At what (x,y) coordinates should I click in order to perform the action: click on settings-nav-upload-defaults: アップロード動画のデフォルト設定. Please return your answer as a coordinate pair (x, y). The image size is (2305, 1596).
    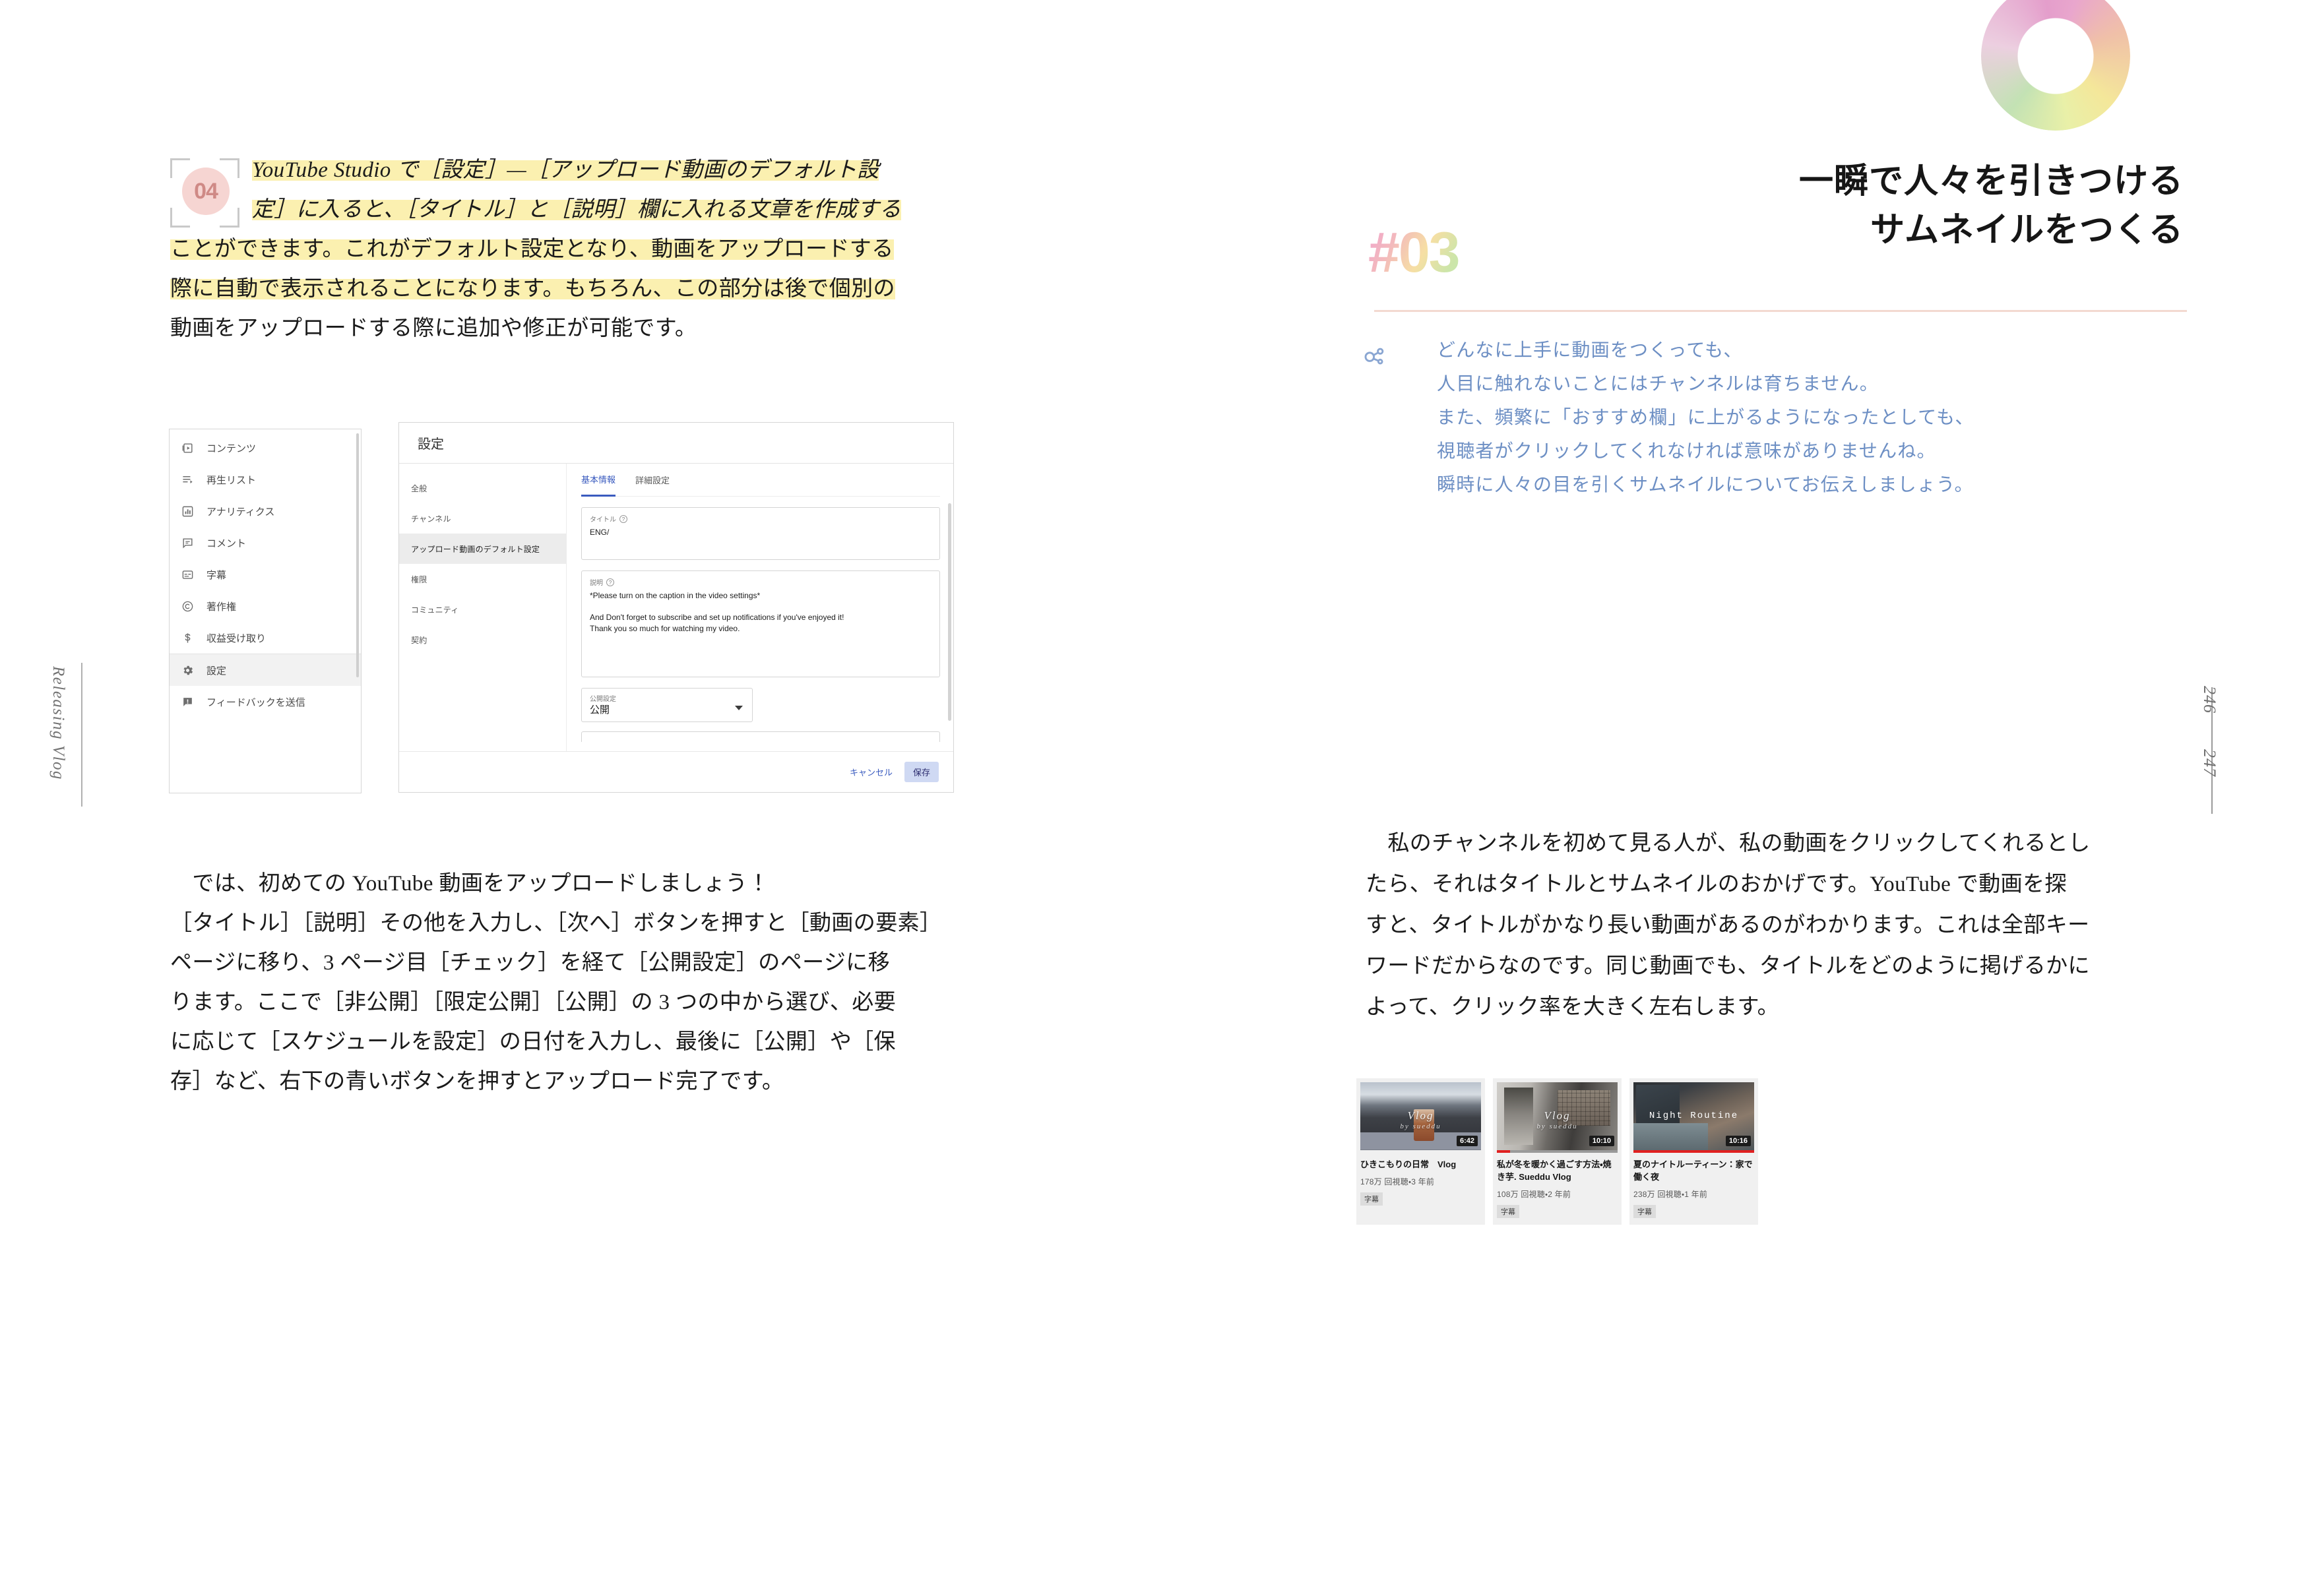
    Looking at the image, I should click on (482, 549).